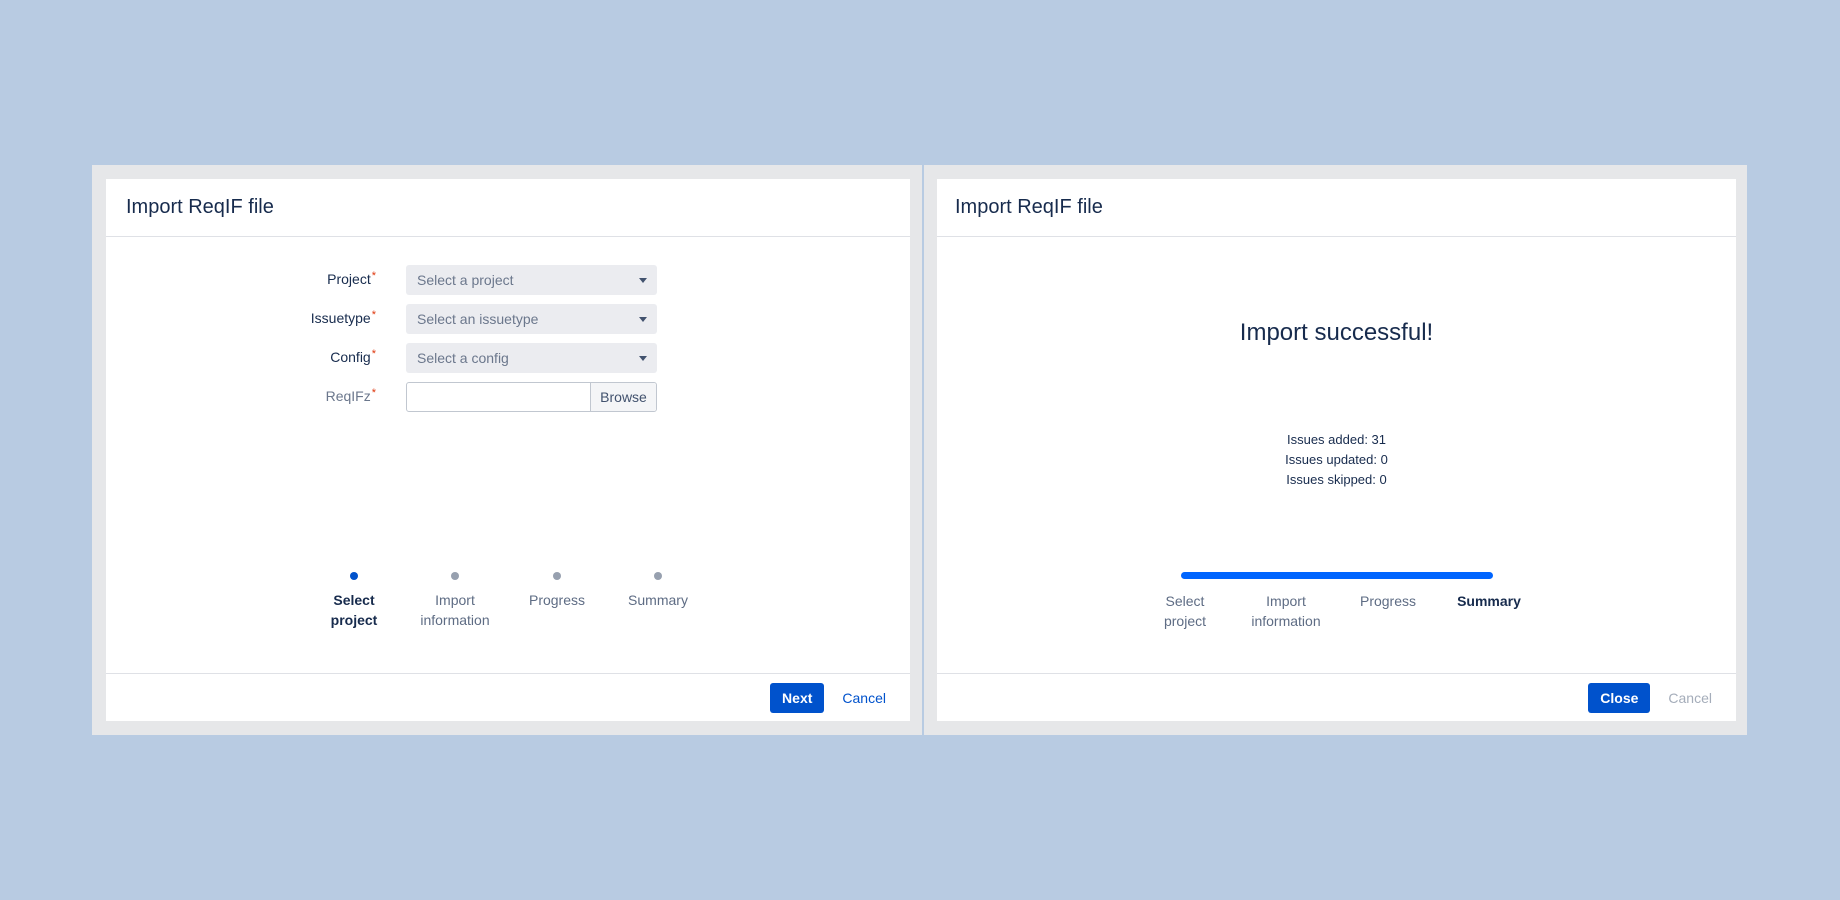 The height and width of the screenshot is (900, 1840). I want to click on config-label: Config*, so click(353, 356).